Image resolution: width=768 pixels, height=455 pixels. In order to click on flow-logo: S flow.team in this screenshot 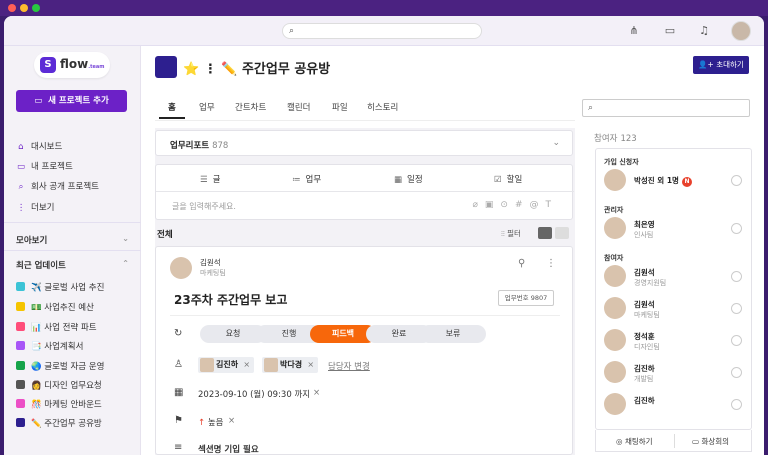, I will do `click(72, 65)`.